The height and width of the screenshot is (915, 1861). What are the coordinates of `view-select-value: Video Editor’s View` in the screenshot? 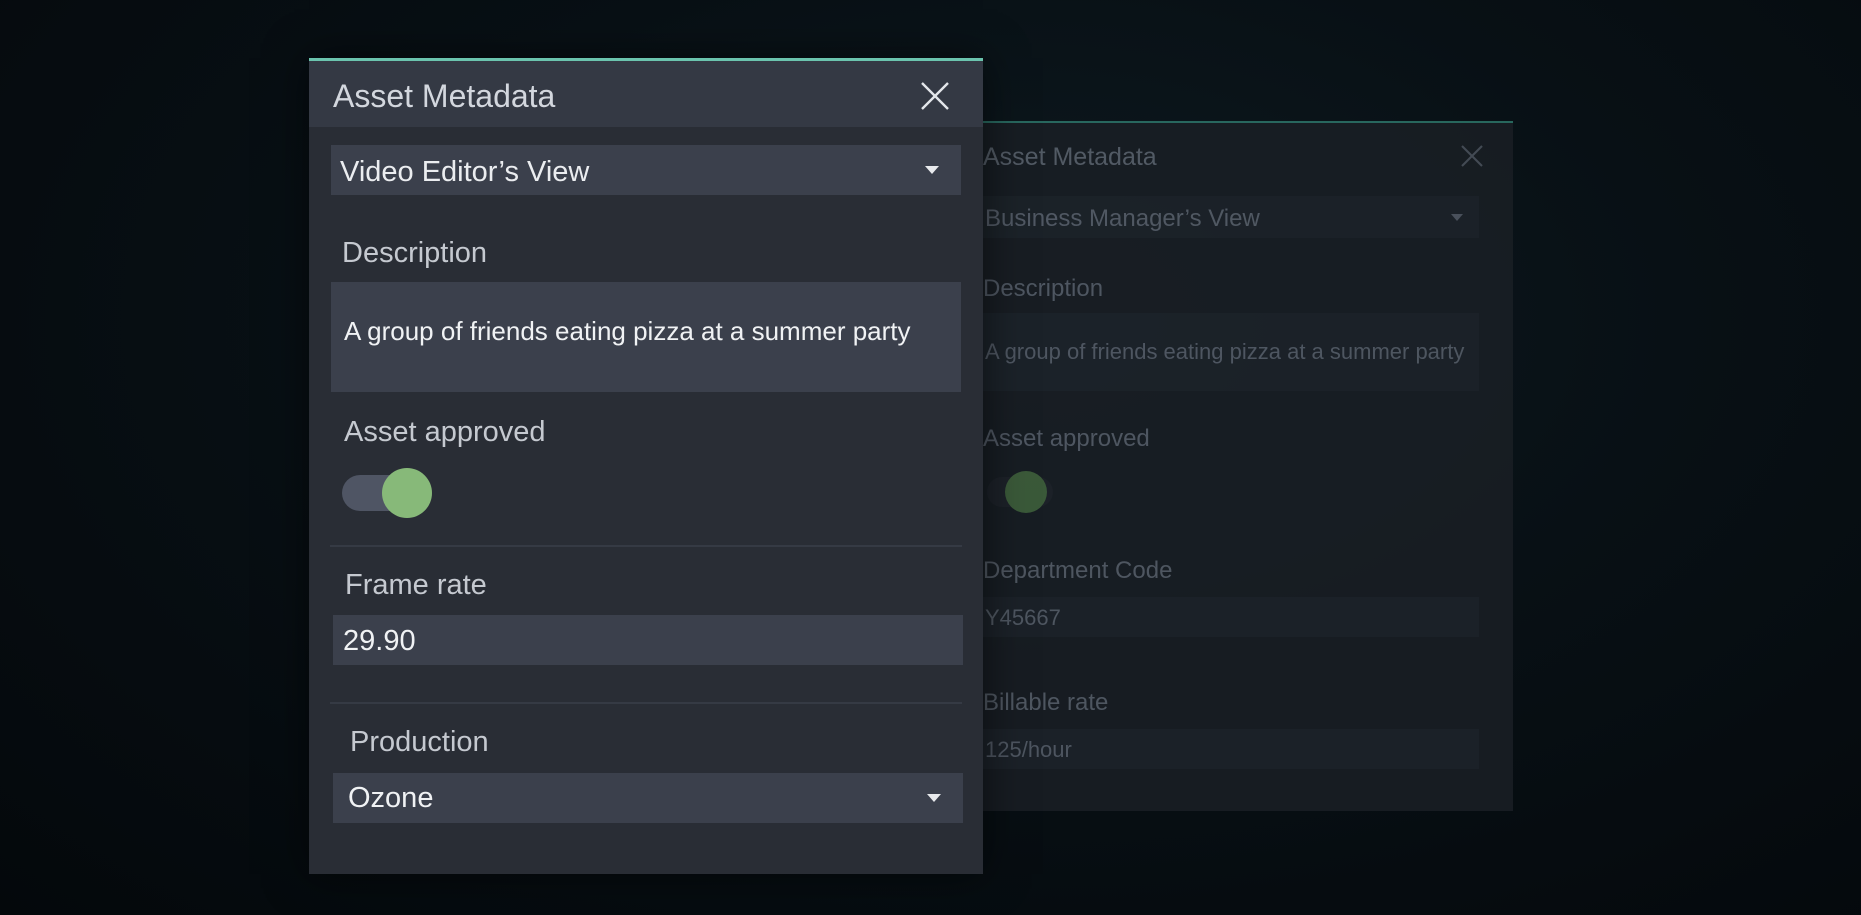 It's located at (465, 172).